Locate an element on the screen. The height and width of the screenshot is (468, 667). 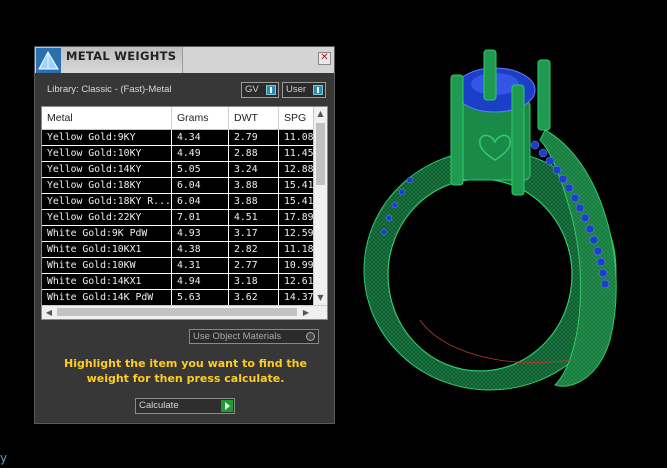
dialog-title-tab: METAL WEIGHTS is located at coordinates (109, 60).